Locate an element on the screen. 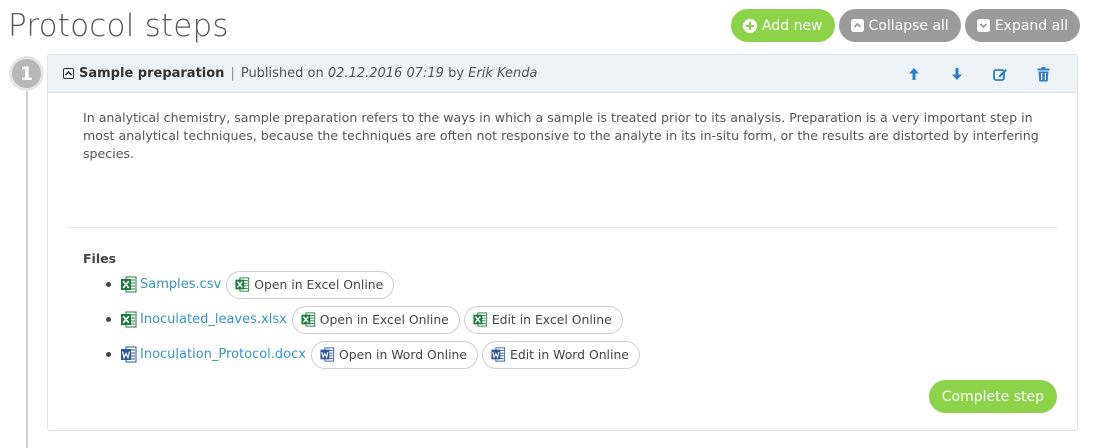 This screenshot has width=1094, height=448. edit-icon is located at coordinates (999, 74).